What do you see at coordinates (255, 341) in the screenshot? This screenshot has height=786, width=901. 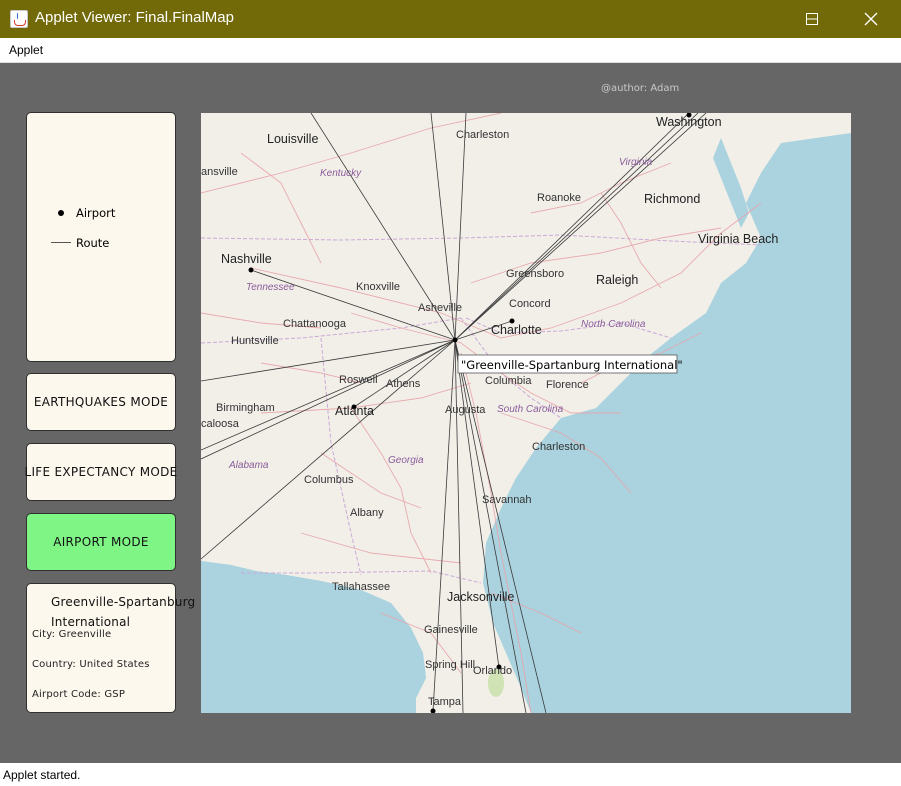 I see `map-label: Huntsville` at bounding box center [255, 341].